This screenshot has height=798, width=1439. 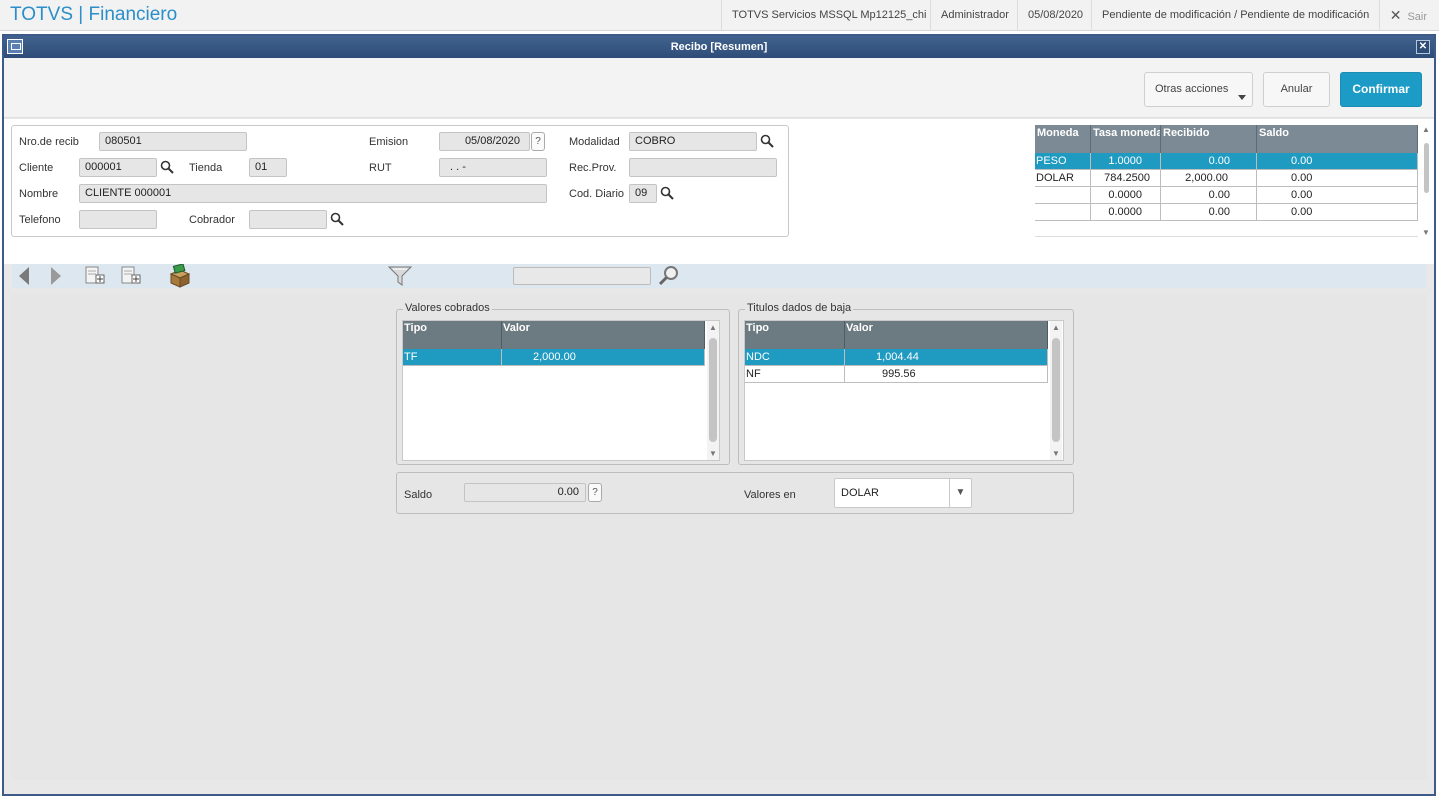 I want to click on table-row: NDC 1,004.44, so click(x=896, y=357).